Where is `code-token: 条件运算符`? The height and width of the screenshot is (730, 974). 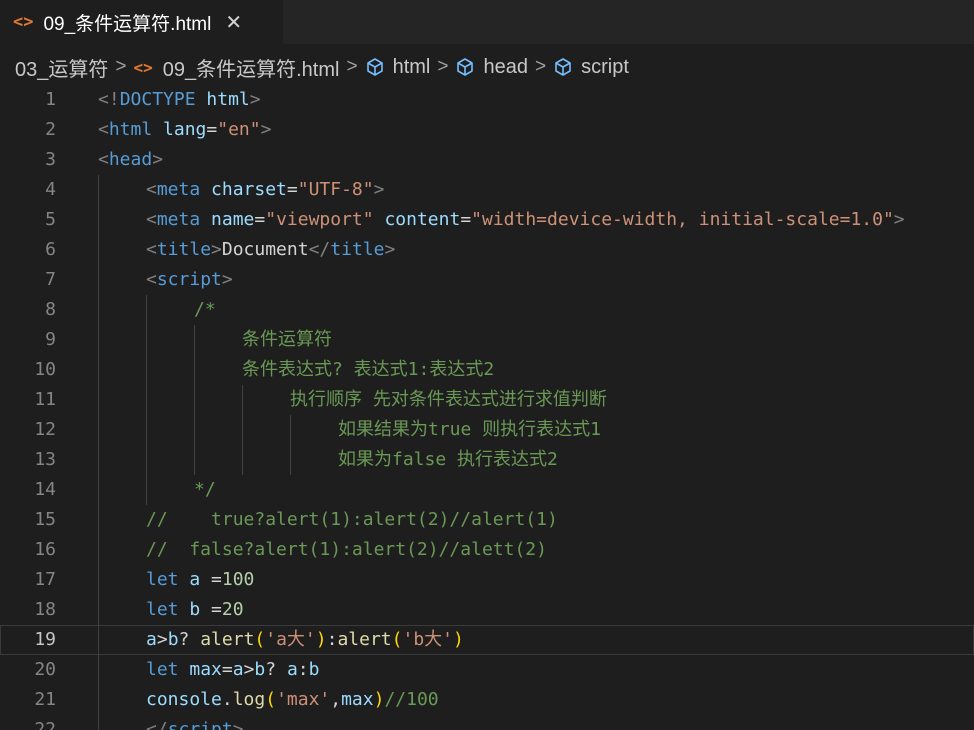
code-token: 条件运算符 is located at coordinates (287, 339).